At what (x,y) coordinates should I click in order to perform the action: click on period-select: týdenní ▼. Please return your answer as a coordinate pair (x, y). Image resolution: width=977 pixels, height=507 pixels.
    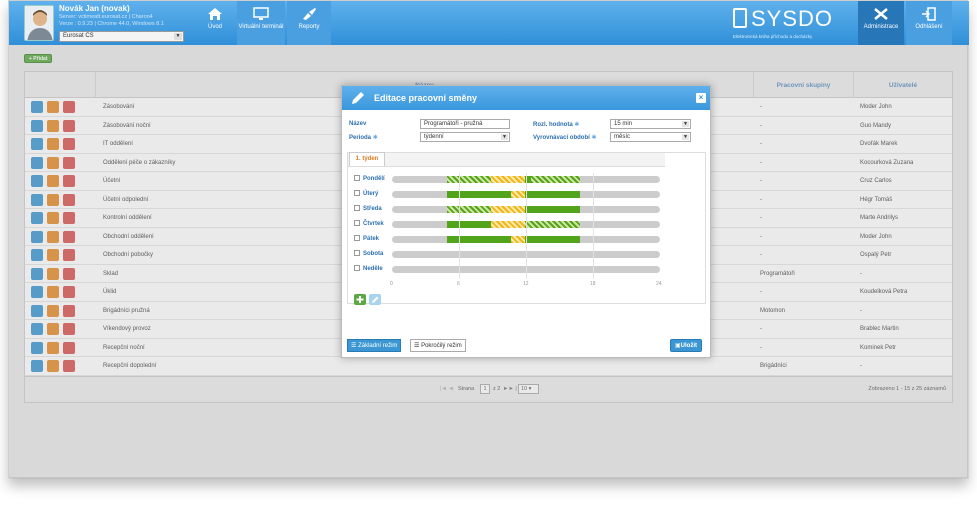
    Looking at the image, I should click on (465, 137).